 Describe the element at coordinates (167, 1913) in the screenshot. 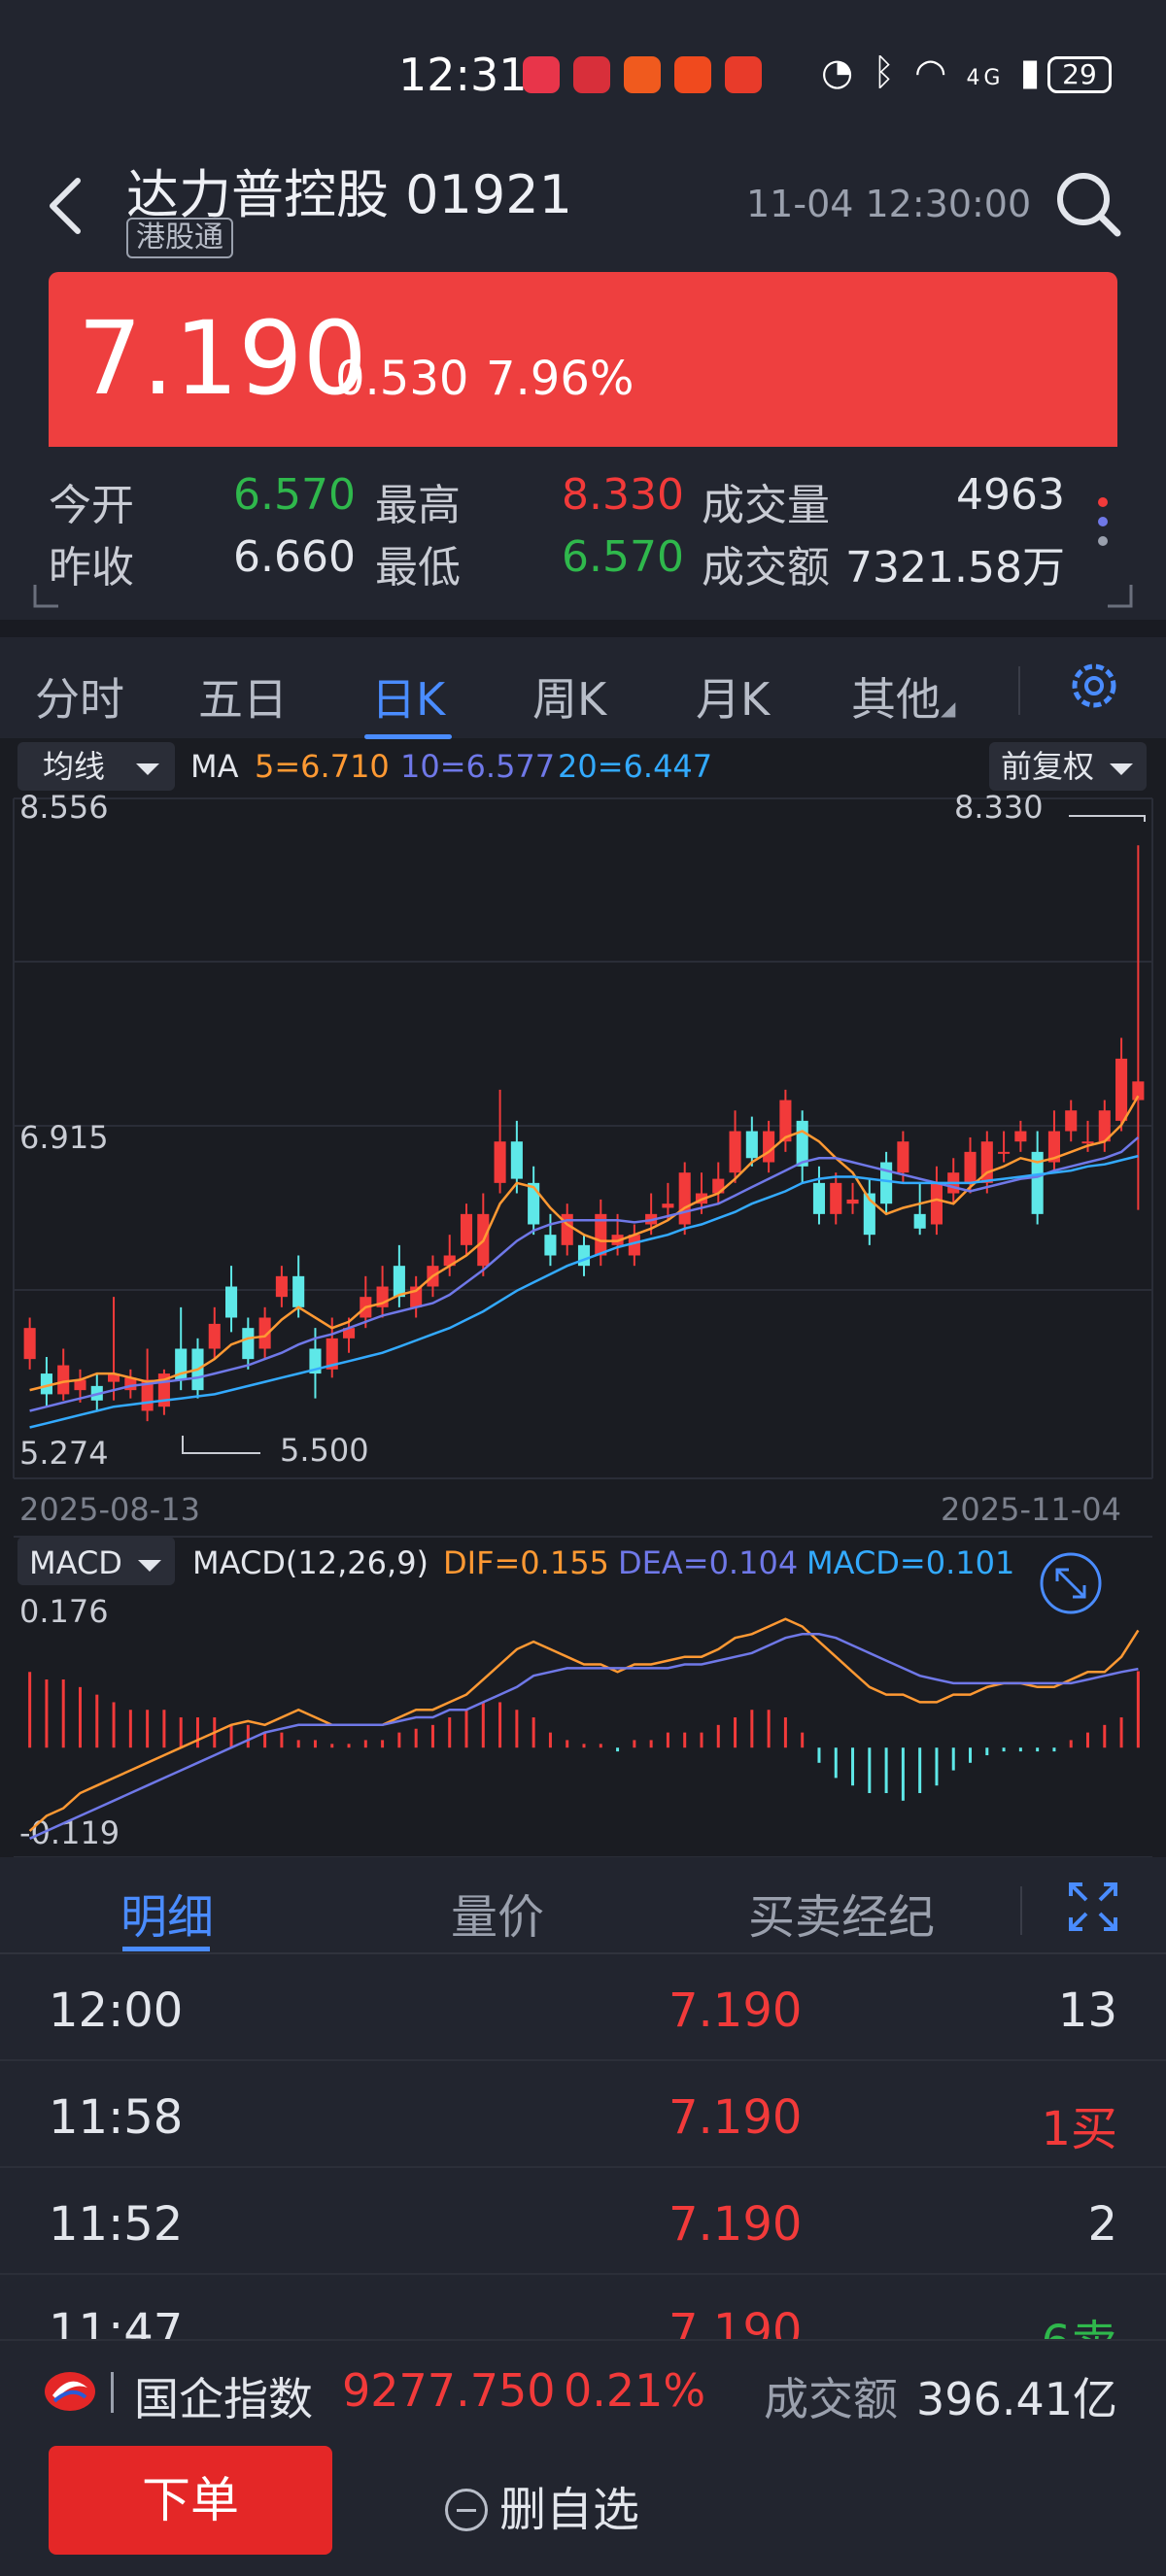

I see `tab-details: 明细` at that location.